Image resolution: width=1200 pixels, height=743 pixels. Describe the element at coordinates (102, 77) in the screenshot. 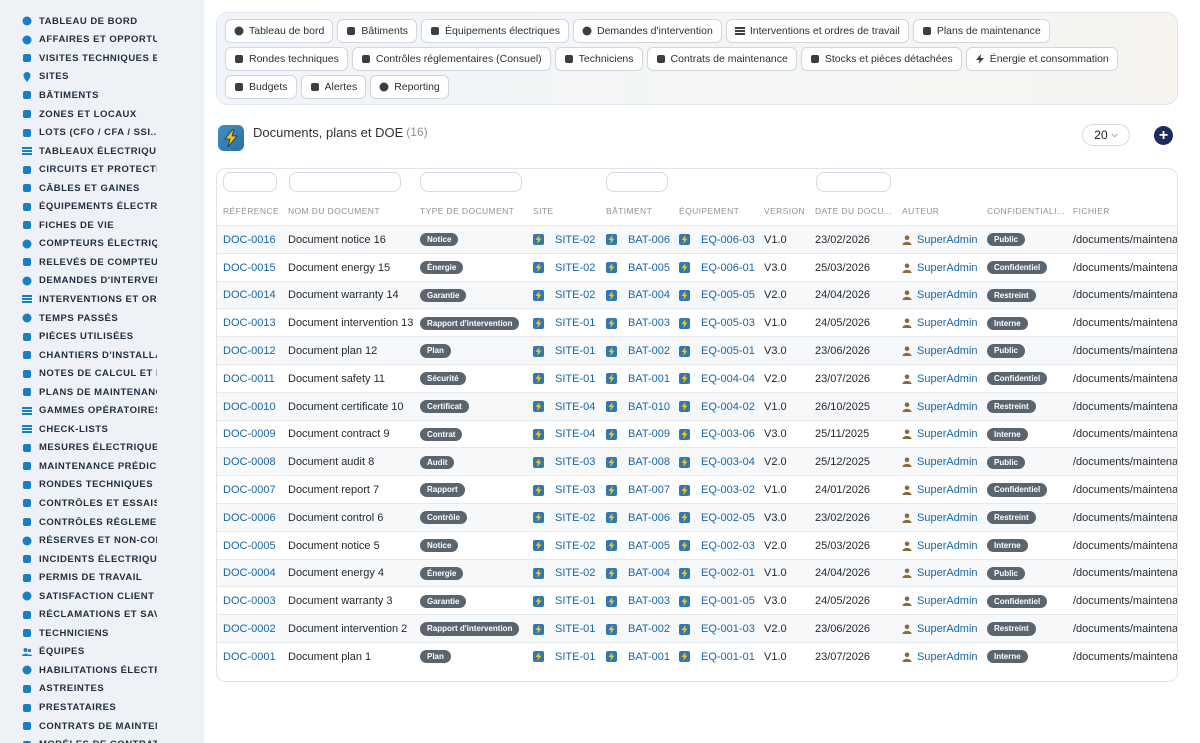

I see `sidebar-item: SITES` at that location.